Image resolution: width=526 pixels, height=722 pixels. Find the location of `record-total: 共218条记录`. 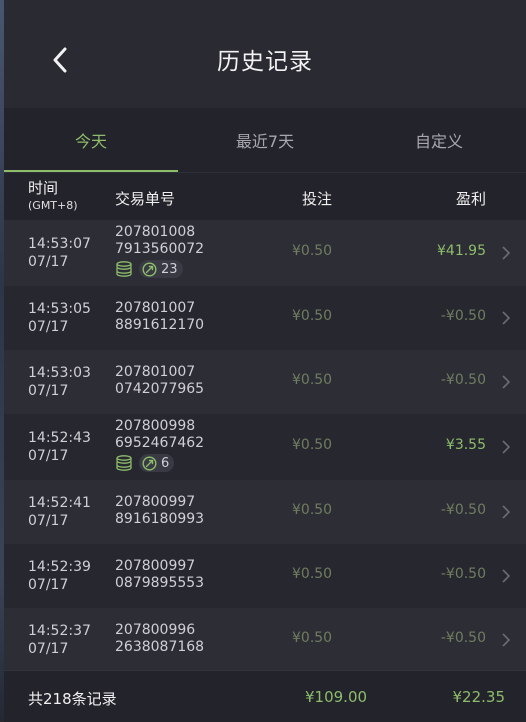

record-total: 共218条记录 is located at coordinates (72, 699).